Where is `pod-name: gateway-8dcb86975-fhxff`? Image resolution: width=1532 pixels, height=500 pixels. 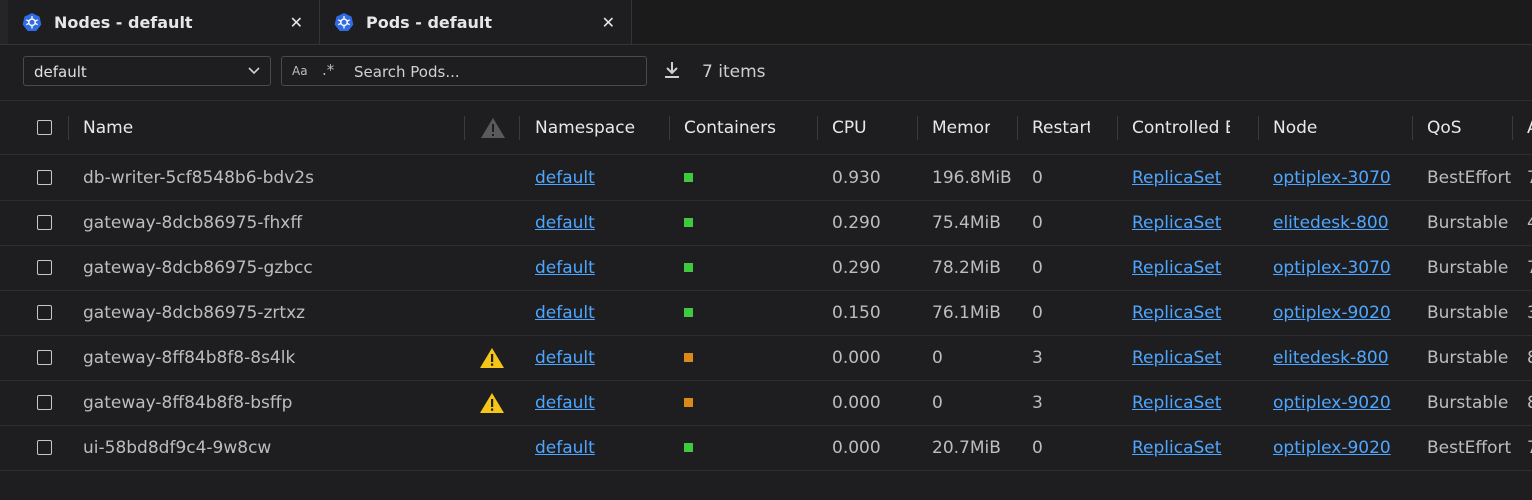
pod-name: gateway-8dcb86975-fhxff is located at coordinates (193, 222).